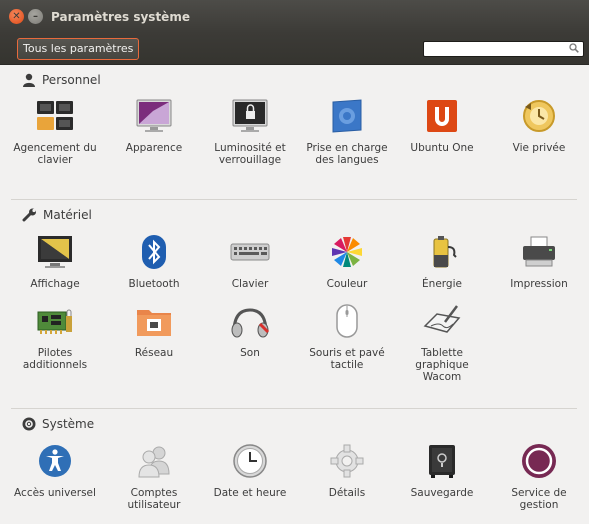 This screenshot has width=589, height=524. I want to click on clock-icon, so click(250, 461).